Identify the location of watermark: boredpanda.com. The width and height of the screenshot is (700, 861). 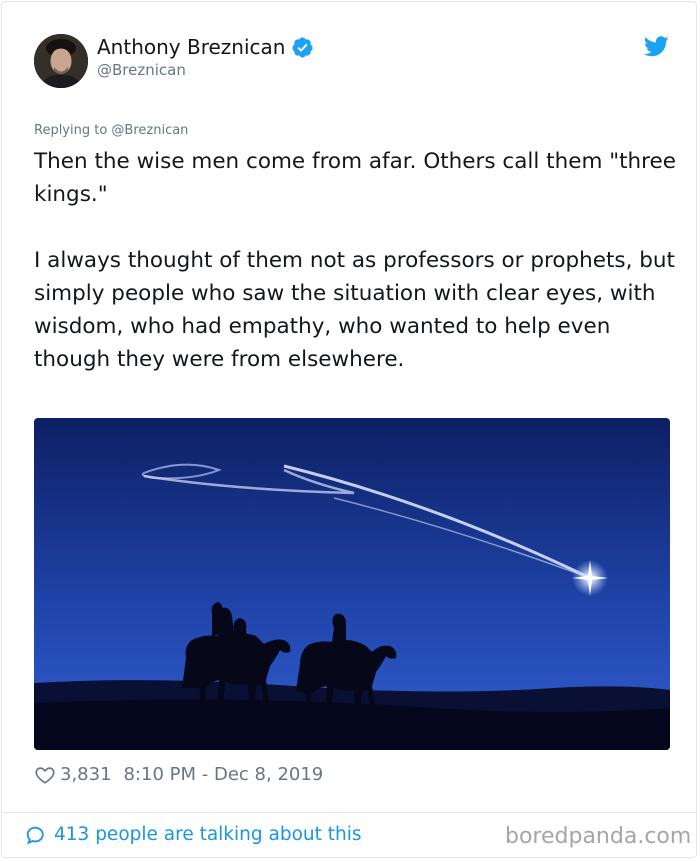
(598, 836).